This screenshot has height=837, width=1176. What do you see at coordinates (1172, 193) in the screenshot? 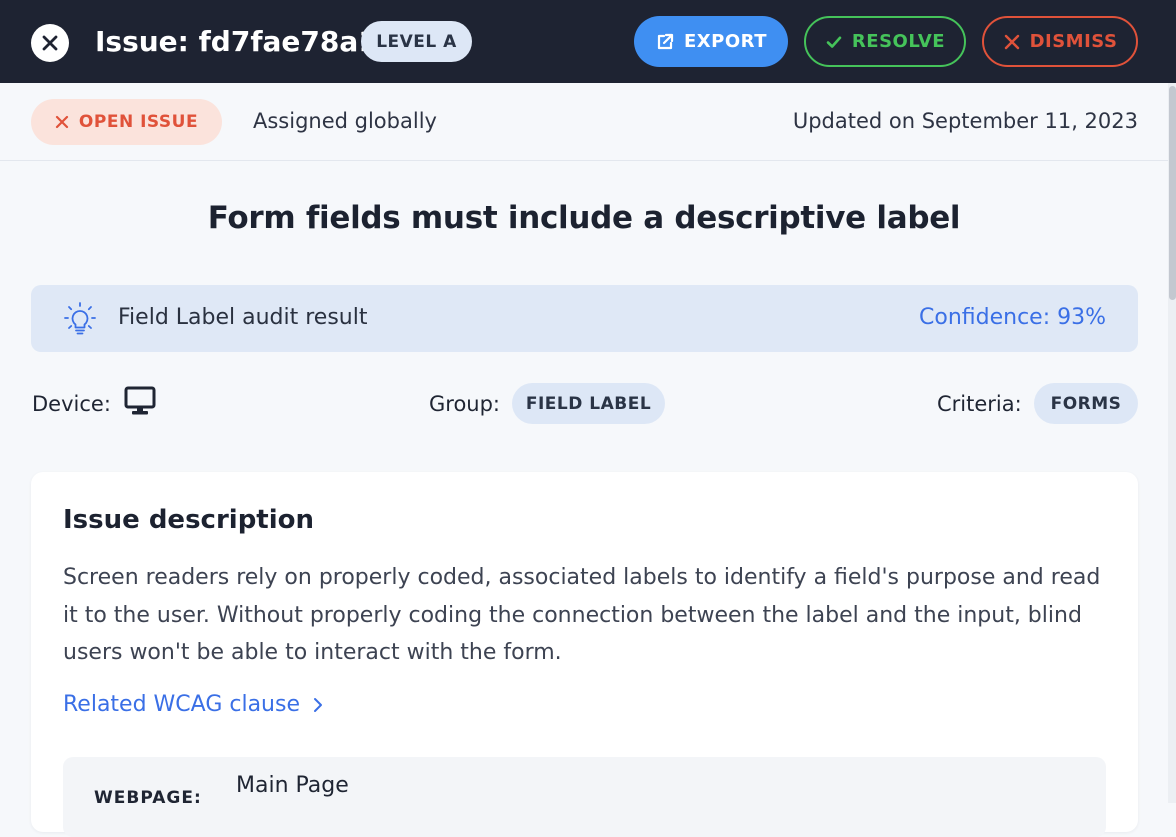
I see `scrollbar-thumb` at bounding box center [1172, 193].